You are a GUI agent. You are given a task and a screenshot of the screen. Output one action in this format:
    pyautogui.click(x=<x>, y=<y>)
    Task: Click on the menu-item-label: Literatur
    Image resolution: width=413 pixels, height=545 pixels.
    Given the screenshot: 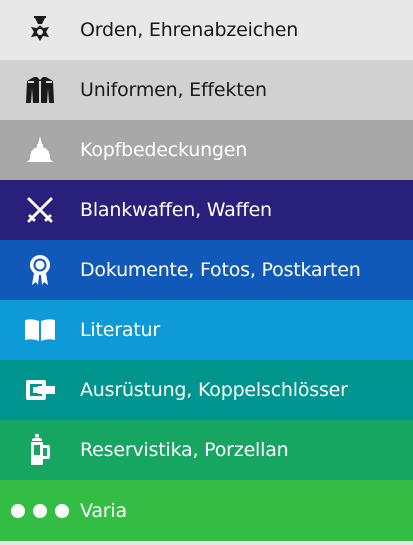 What is the action you would take?
    pyautogui.click(x=120, y=330)
    